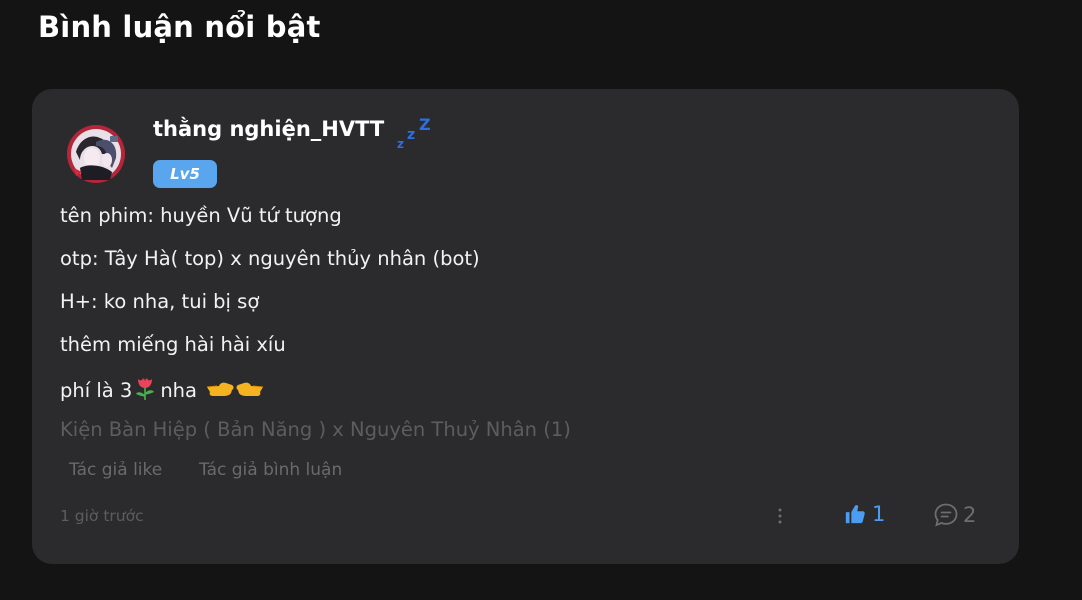  I want to click on svg-text: Z, so click(425, 125).